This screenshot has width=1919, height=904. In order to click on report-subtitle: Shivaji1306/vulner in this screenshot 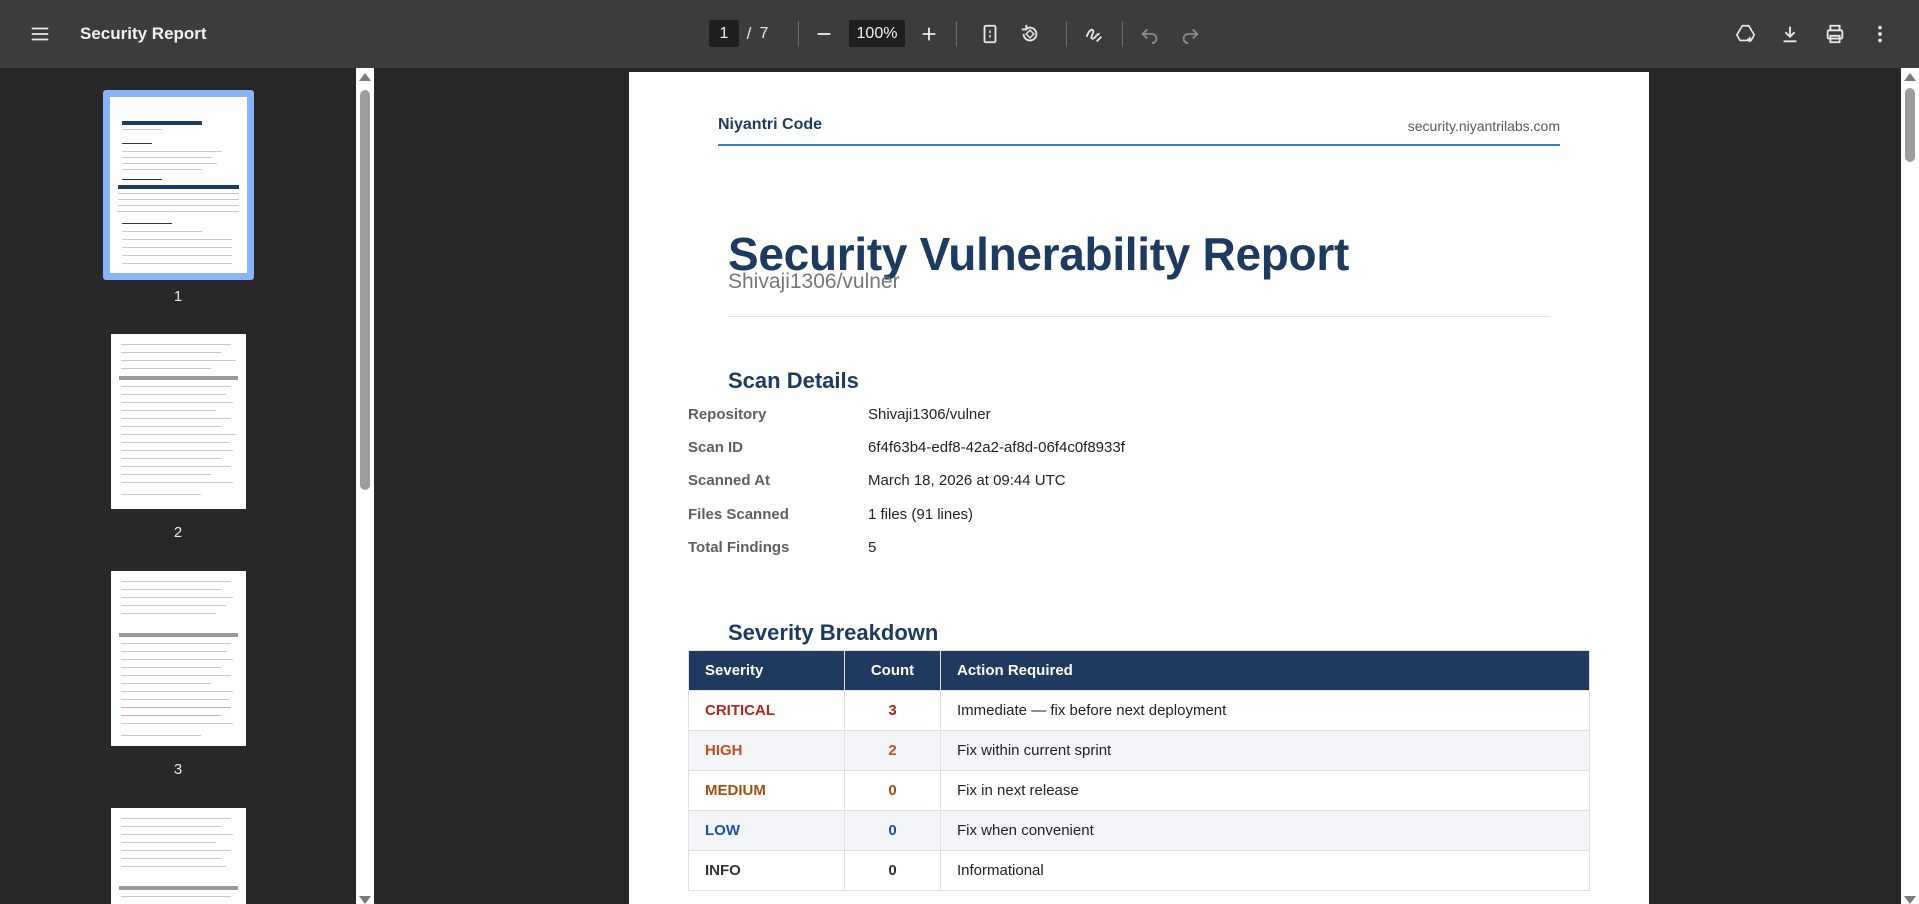, I will do `click(814, 281)`.